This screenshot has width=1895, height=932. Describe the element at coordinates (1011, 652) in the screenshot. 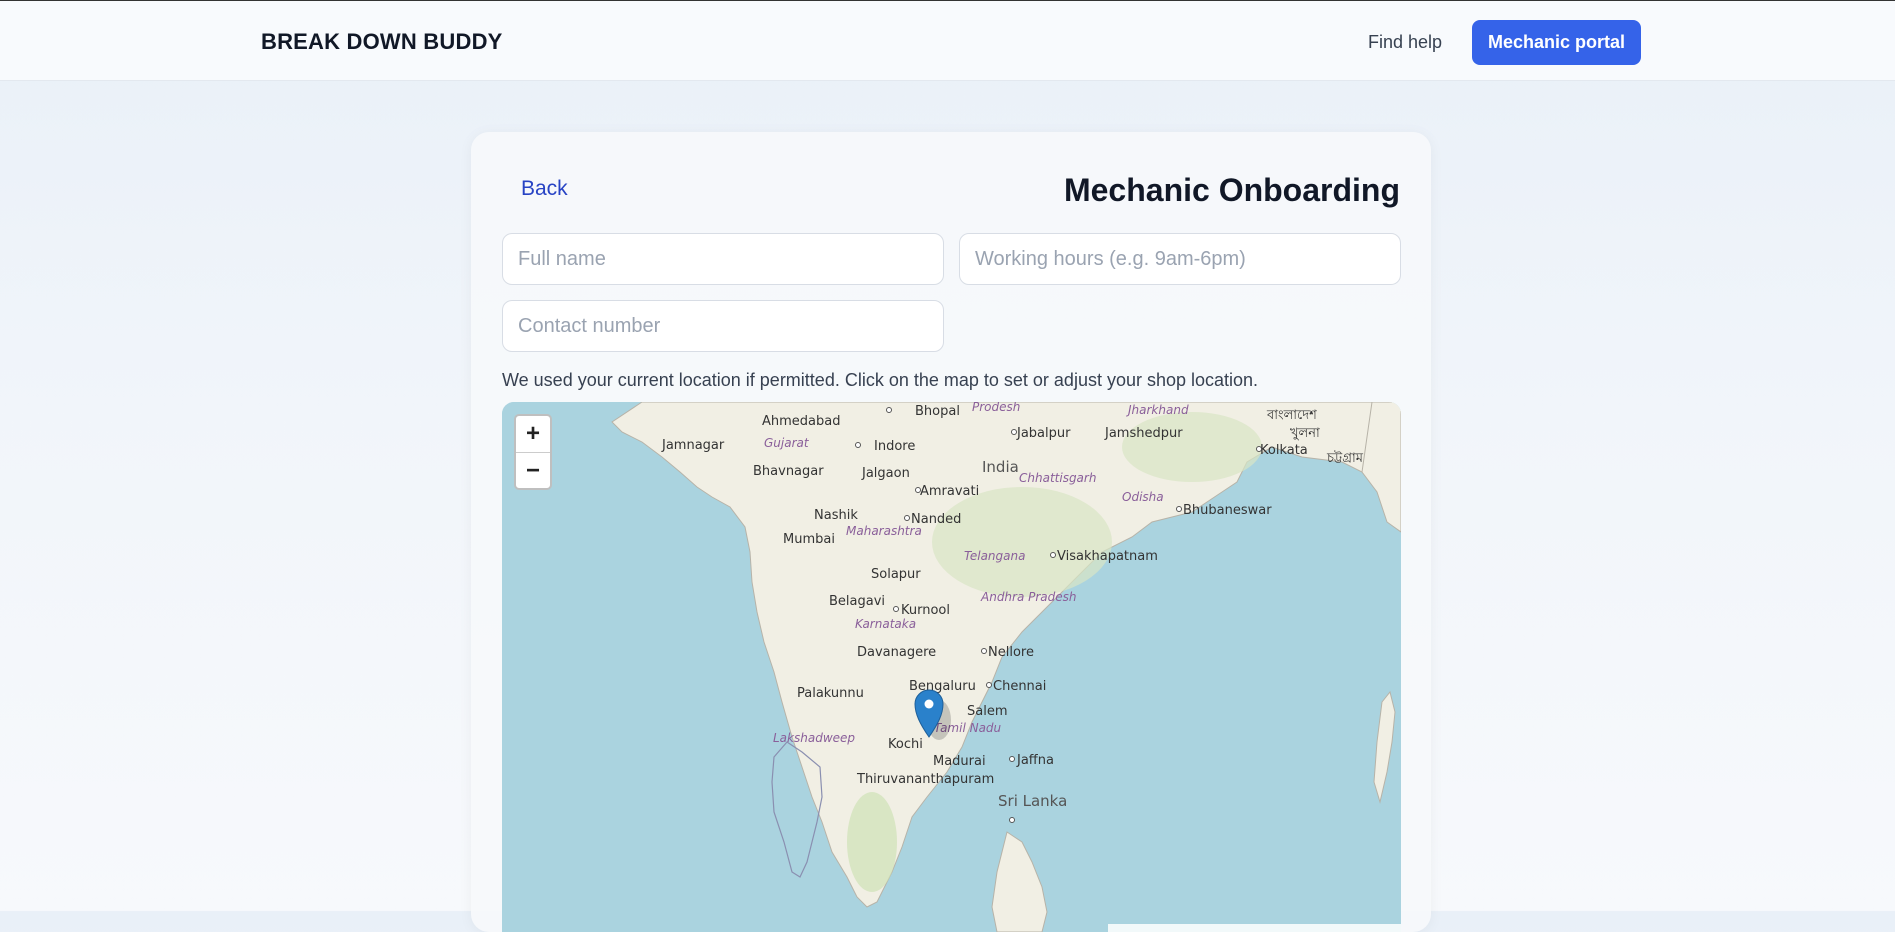

I see `city-label: Nellore` at that location.